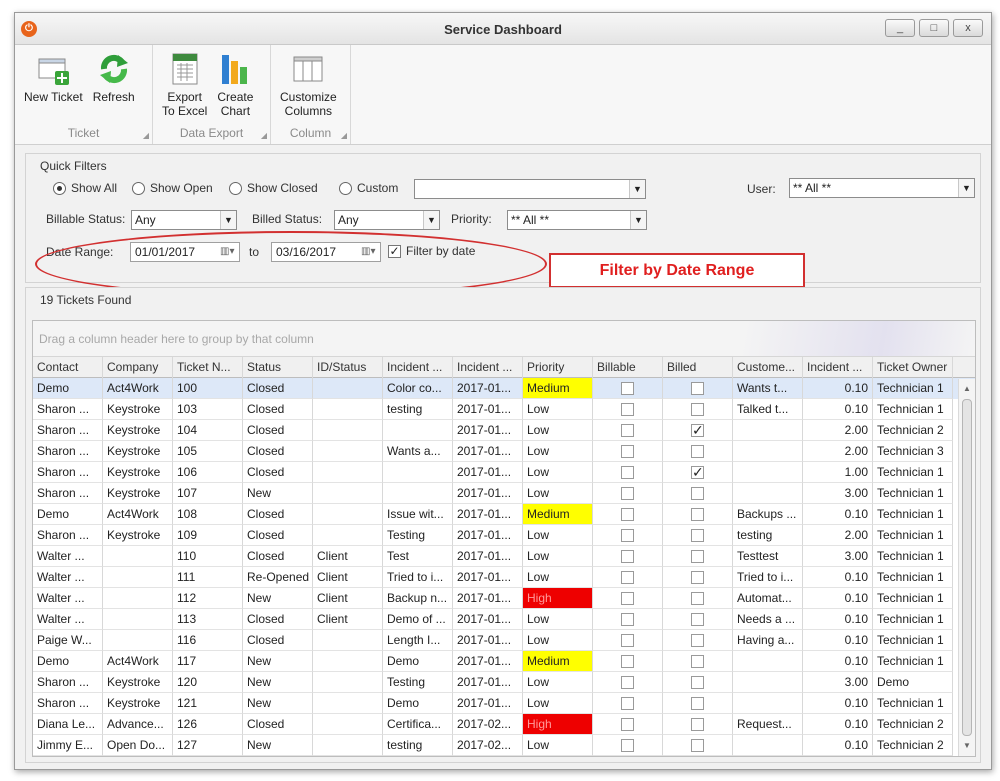 The width and height of the screenshot is (1000, 781). I want to click on maximize-button: □, so click(934, 28).